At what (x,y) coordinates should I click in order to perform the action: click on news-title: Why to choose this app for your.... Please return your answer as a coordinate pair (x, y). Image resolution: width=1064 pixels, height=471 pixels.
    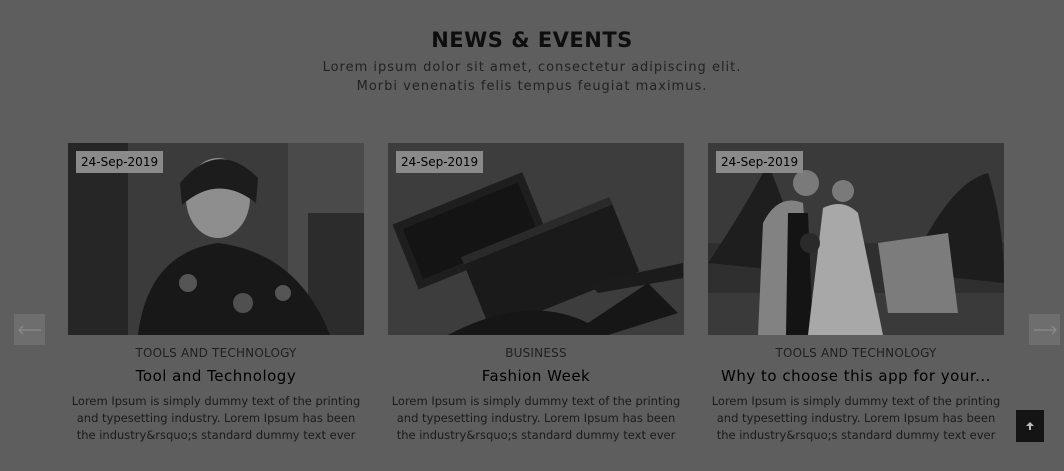
    Looking at the image, I should click on (856, 376).